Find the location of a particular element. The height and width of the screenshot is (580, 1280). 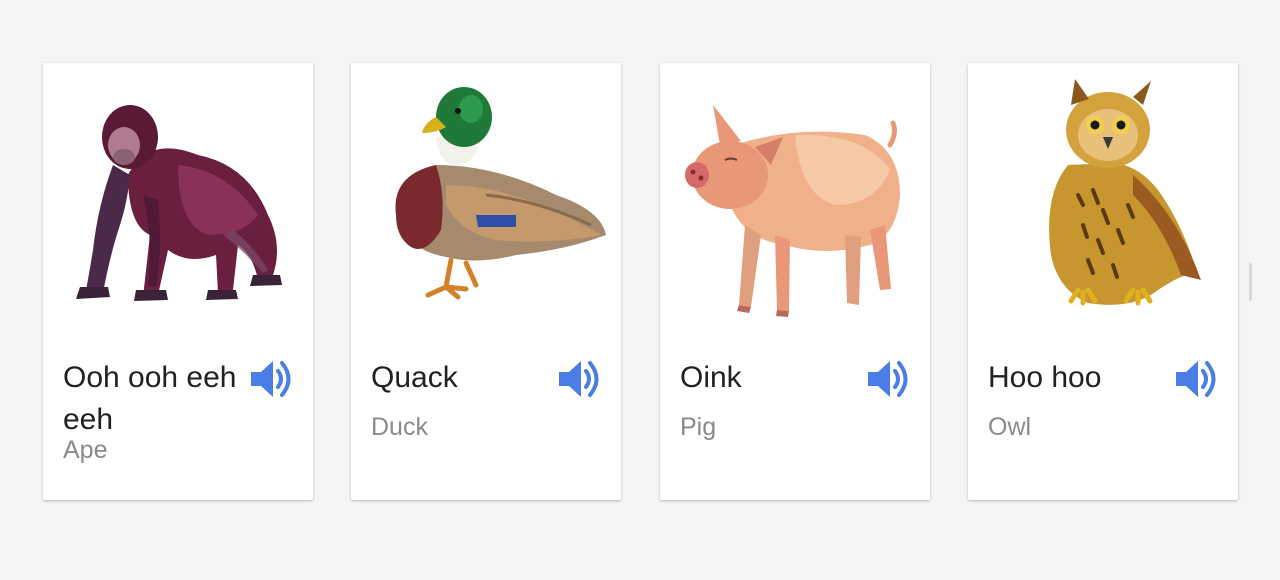

pig-illustration is located at coordinates (795, 197).